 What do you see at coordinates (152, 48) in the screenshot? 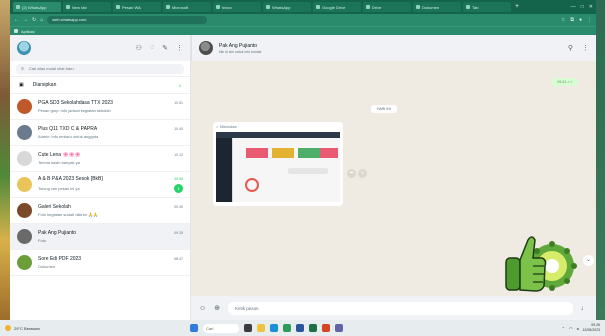
I see `status-icon: ◌` at bounding box center [152, 48].